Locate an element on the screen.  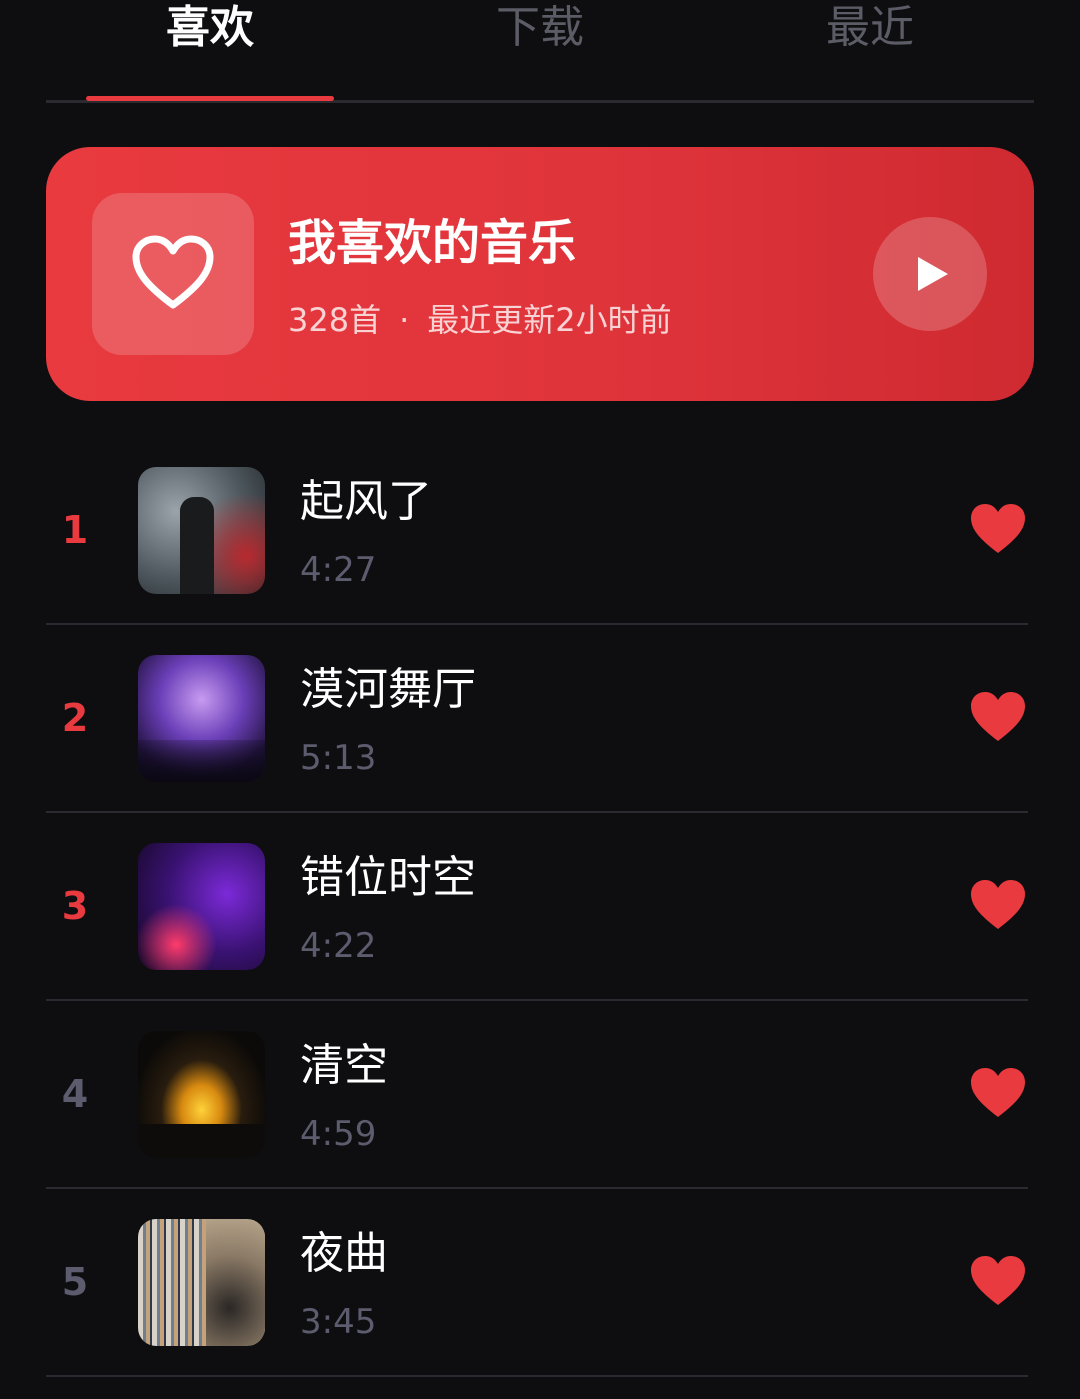
playlist-title: 我喜欢的音乐 is located at coordinates (432, 243).